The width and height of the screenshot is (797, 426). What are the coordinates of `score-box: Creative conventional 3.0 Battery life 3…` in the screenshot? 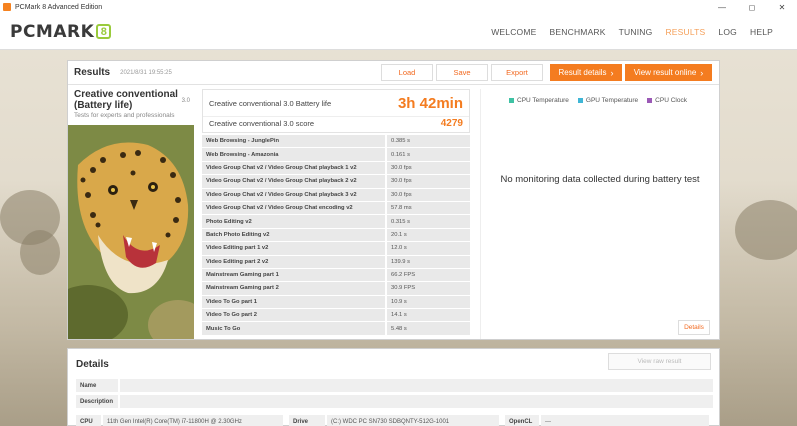 It's located at (336, 111).